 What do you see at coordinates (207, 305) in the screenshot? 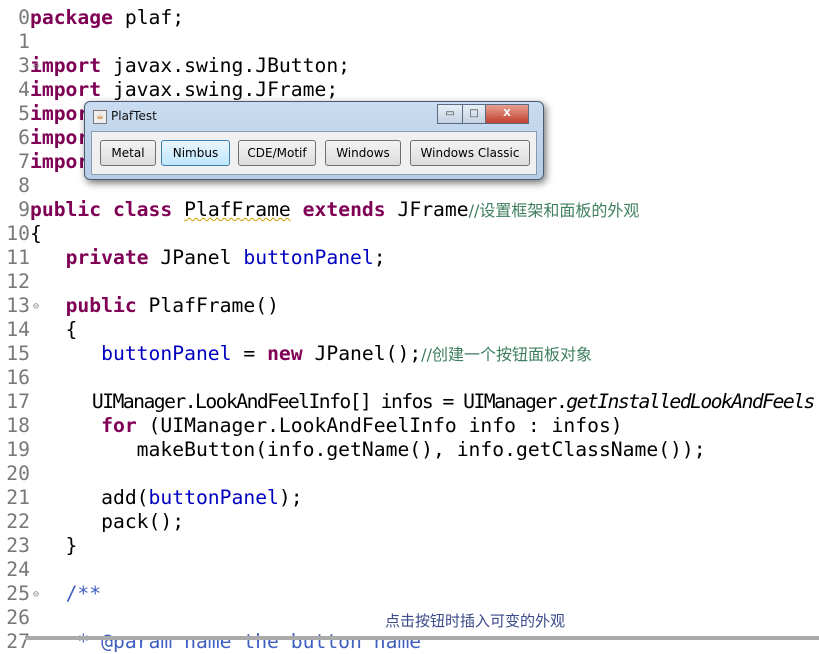
I see `code-token: PlafFrame()` at bounding box center [207, 305].